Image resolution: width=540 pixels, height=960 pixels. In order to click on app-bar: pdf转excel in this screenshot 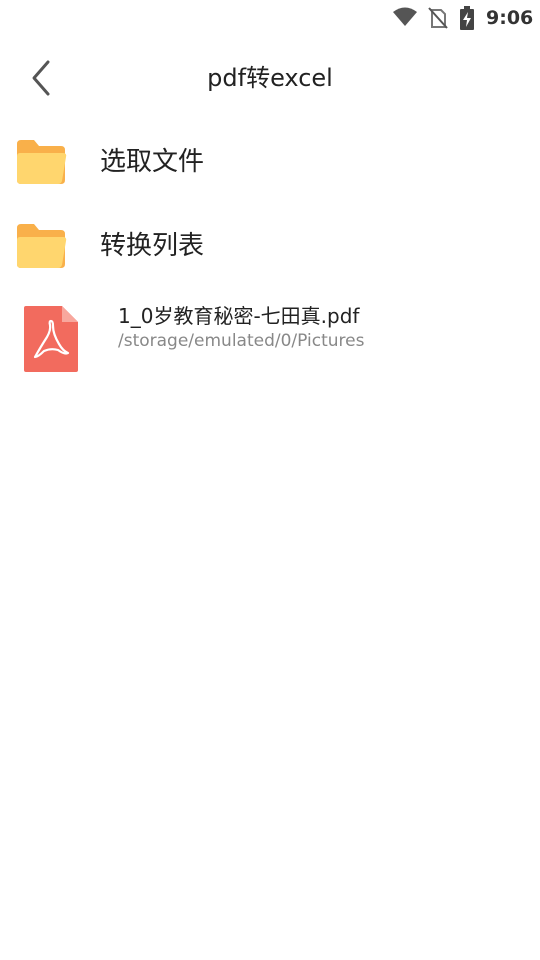, I will do `click(270, 78)`.